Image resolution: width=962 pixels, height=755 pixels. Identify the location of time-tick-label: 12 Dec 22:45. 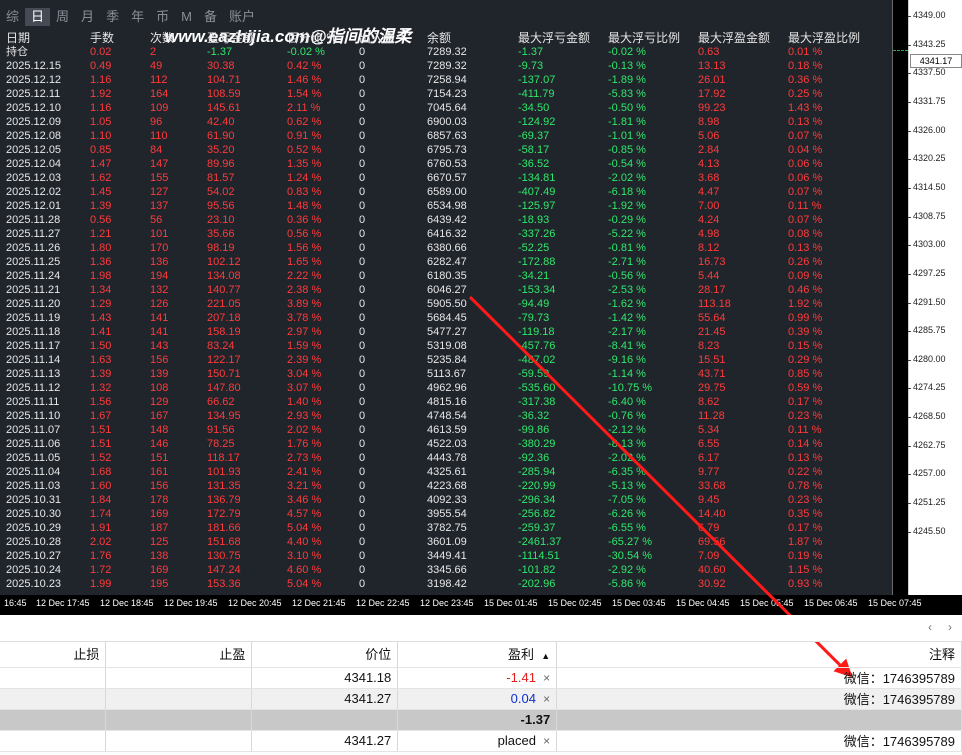
(383, 603).